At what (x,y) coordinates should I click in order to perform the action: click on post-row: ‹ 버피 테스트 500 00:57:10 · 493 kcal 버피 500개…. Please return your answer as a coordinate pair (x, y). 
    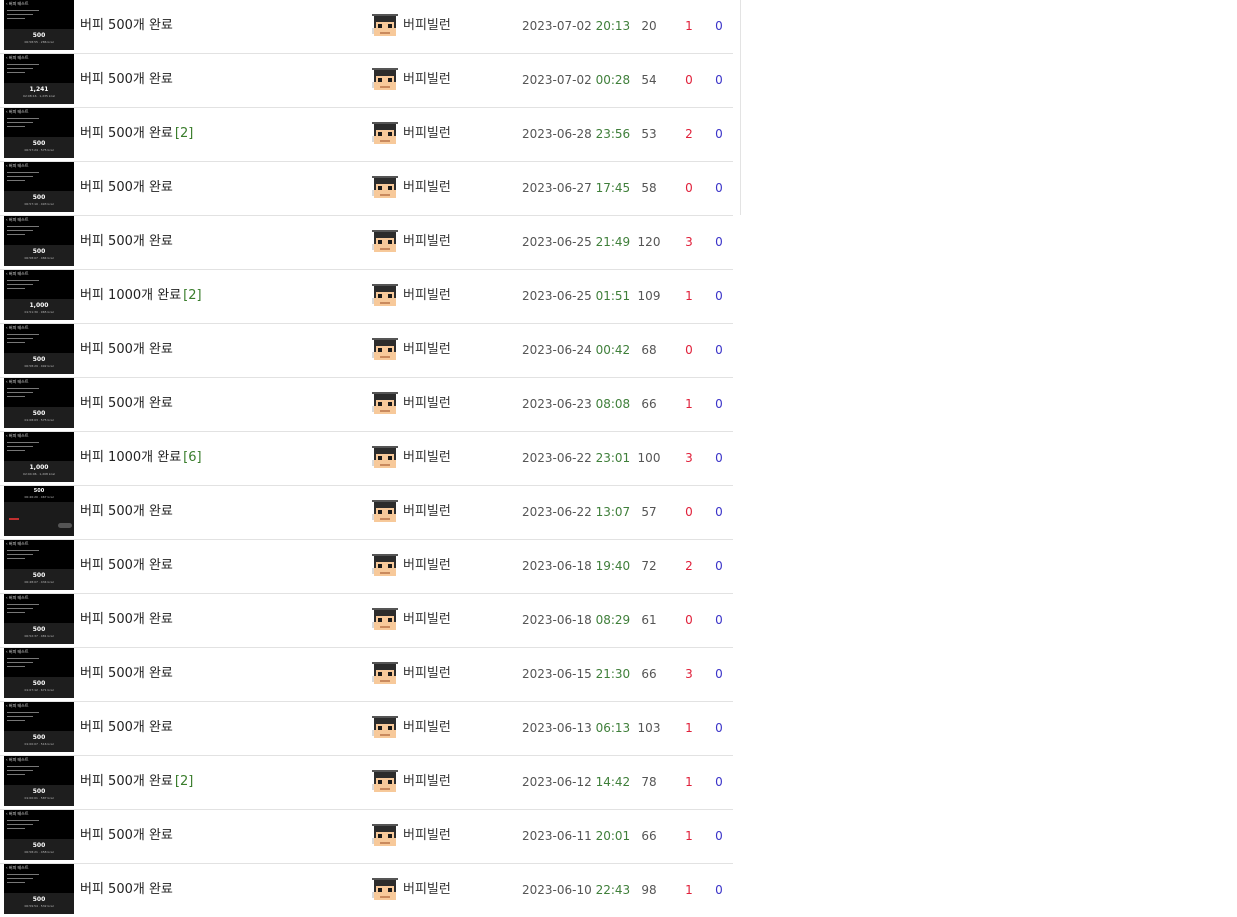
    Looking at the image, I should click on (366, 189).